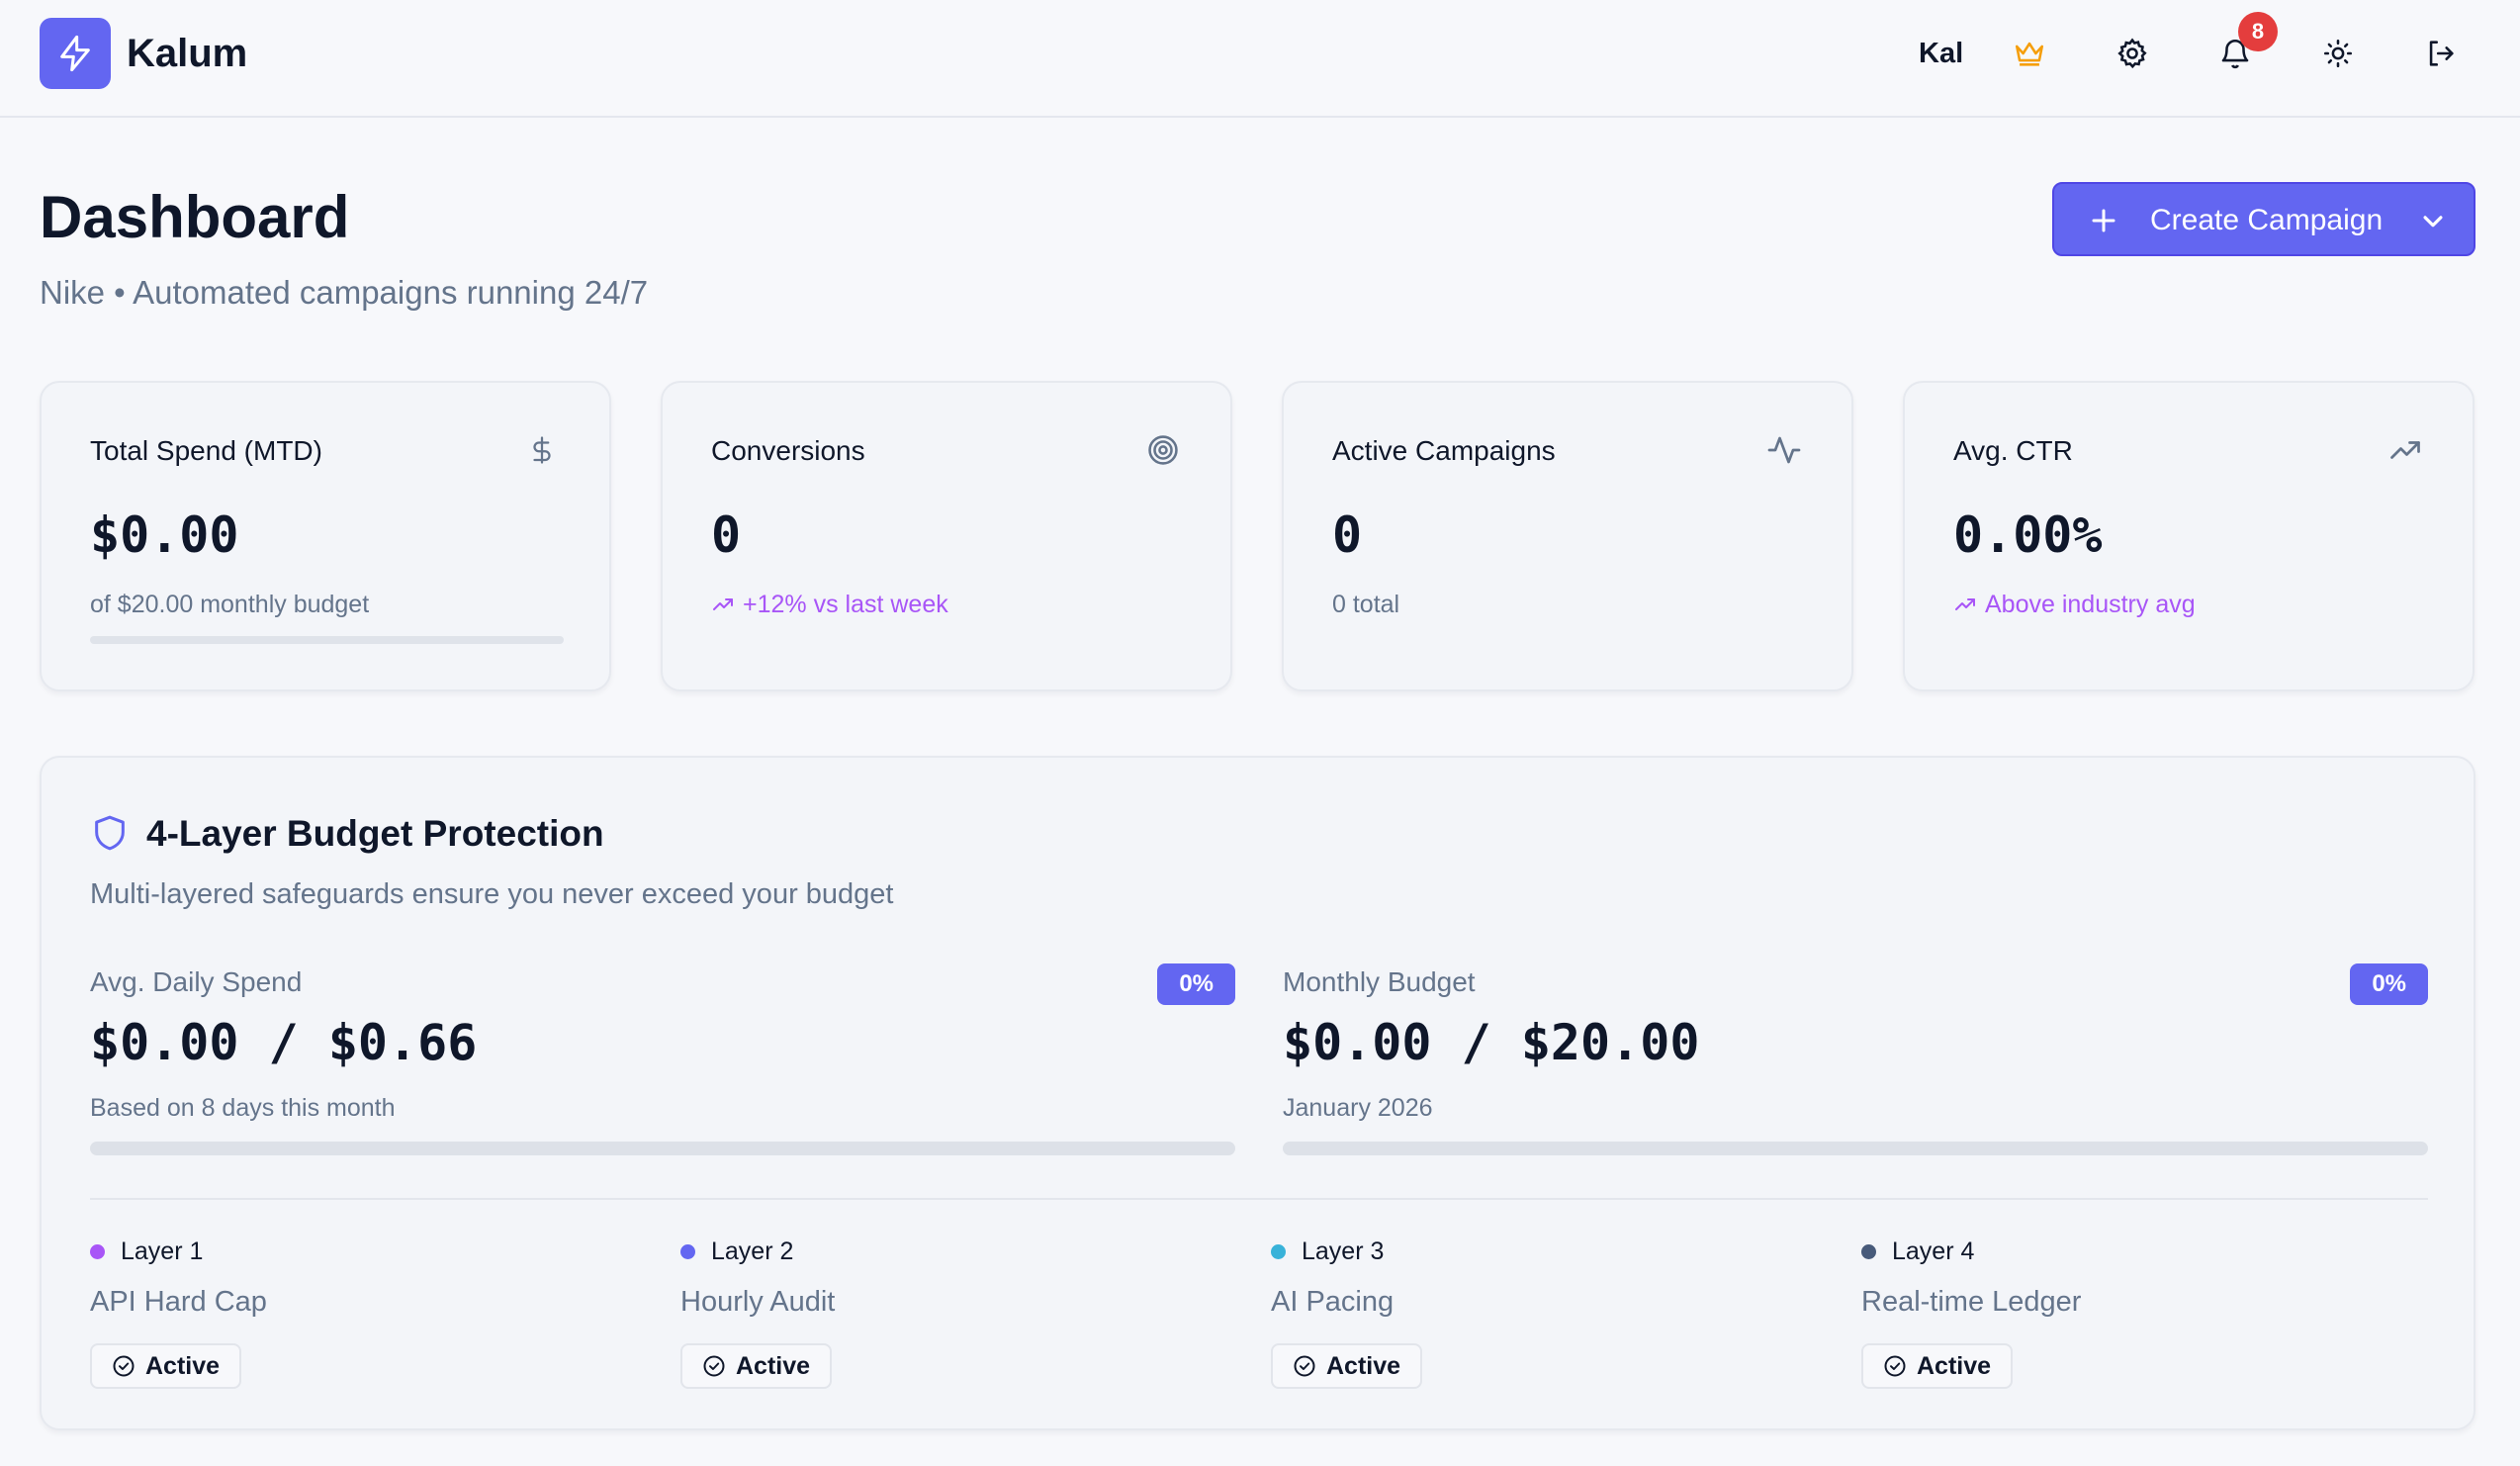 The width and height of the screenshot is (2520, 1466). Describe the element at coordinates (957, 1317) in the screenshot. I see `layer-item: Layer 2 Hourly Audit Active` at that location.